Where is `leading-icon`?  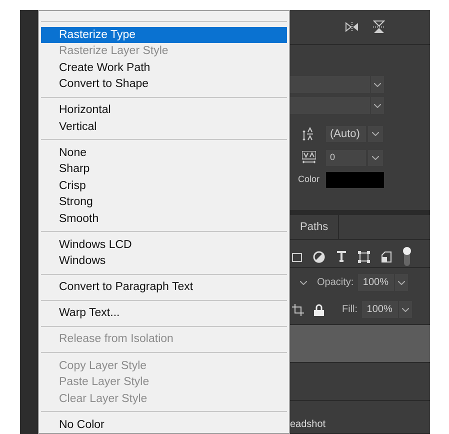 leading-icon is located at coordinates (309, 134).